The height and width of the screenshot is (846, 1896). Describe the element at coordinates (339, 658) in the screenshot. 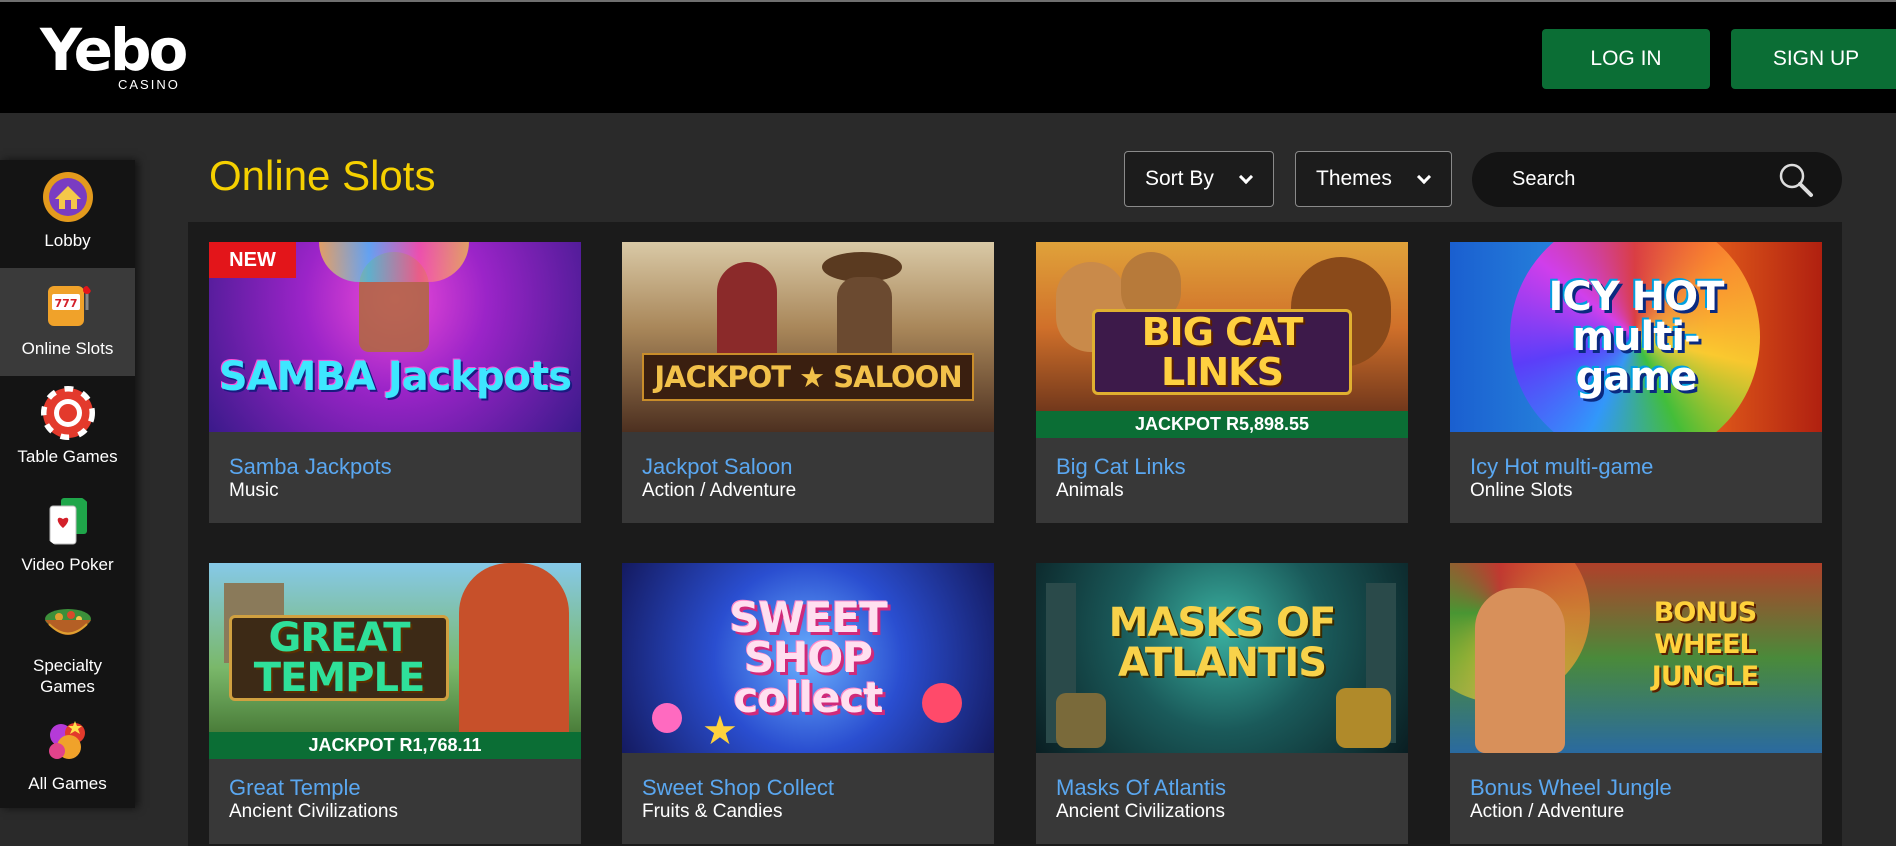

I see `thumb-art-title: GREAT TEMPLE` at that location.